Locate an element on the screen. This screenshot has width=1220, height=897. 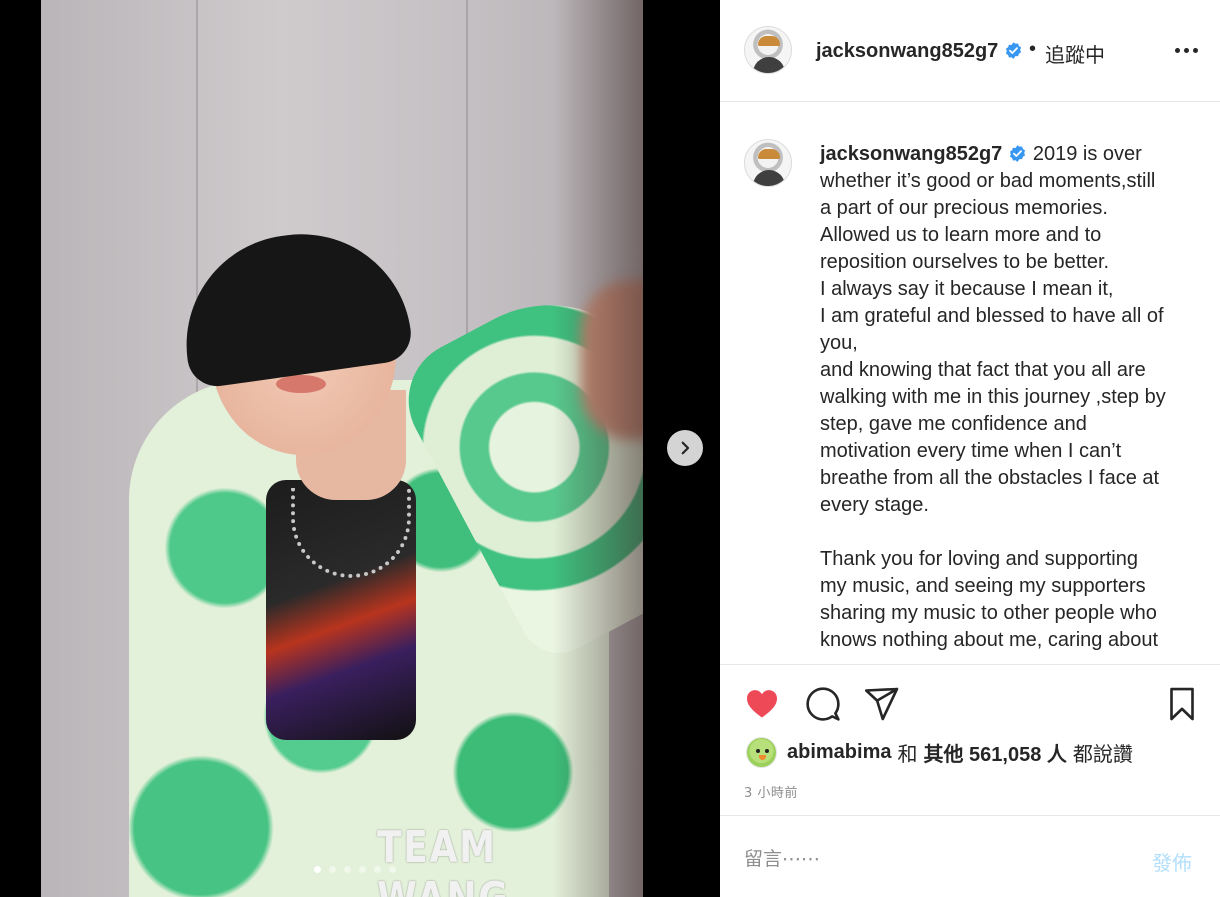
carousel-next-button is located at coordinates (685, 448).